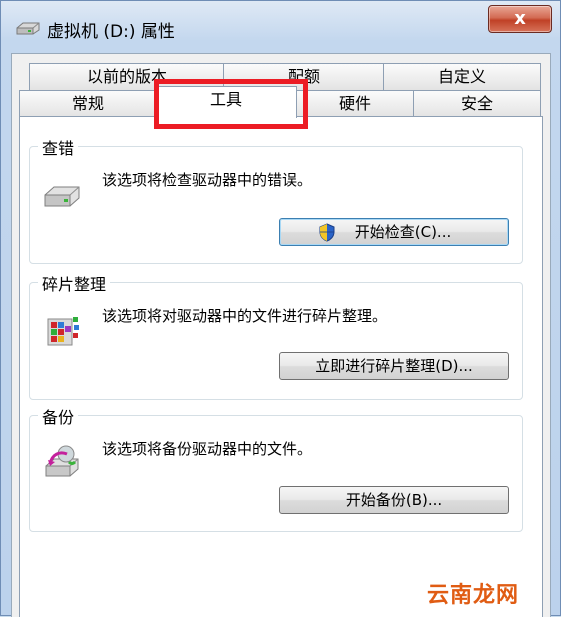 This screenshot has width=561, height=617. Describe the element at coordinates (520, 19) in the screenshot. I see `close-button: x` at that location.